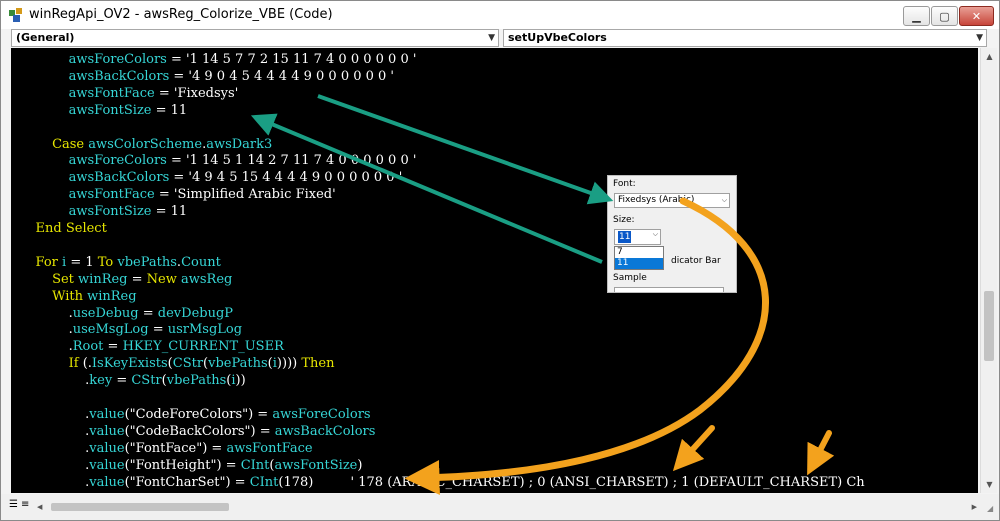  Describe the element at coordinates (129, 94) in the screenshot. I see `code-line: awsFontFace = 'Fixedsys'` at that location.